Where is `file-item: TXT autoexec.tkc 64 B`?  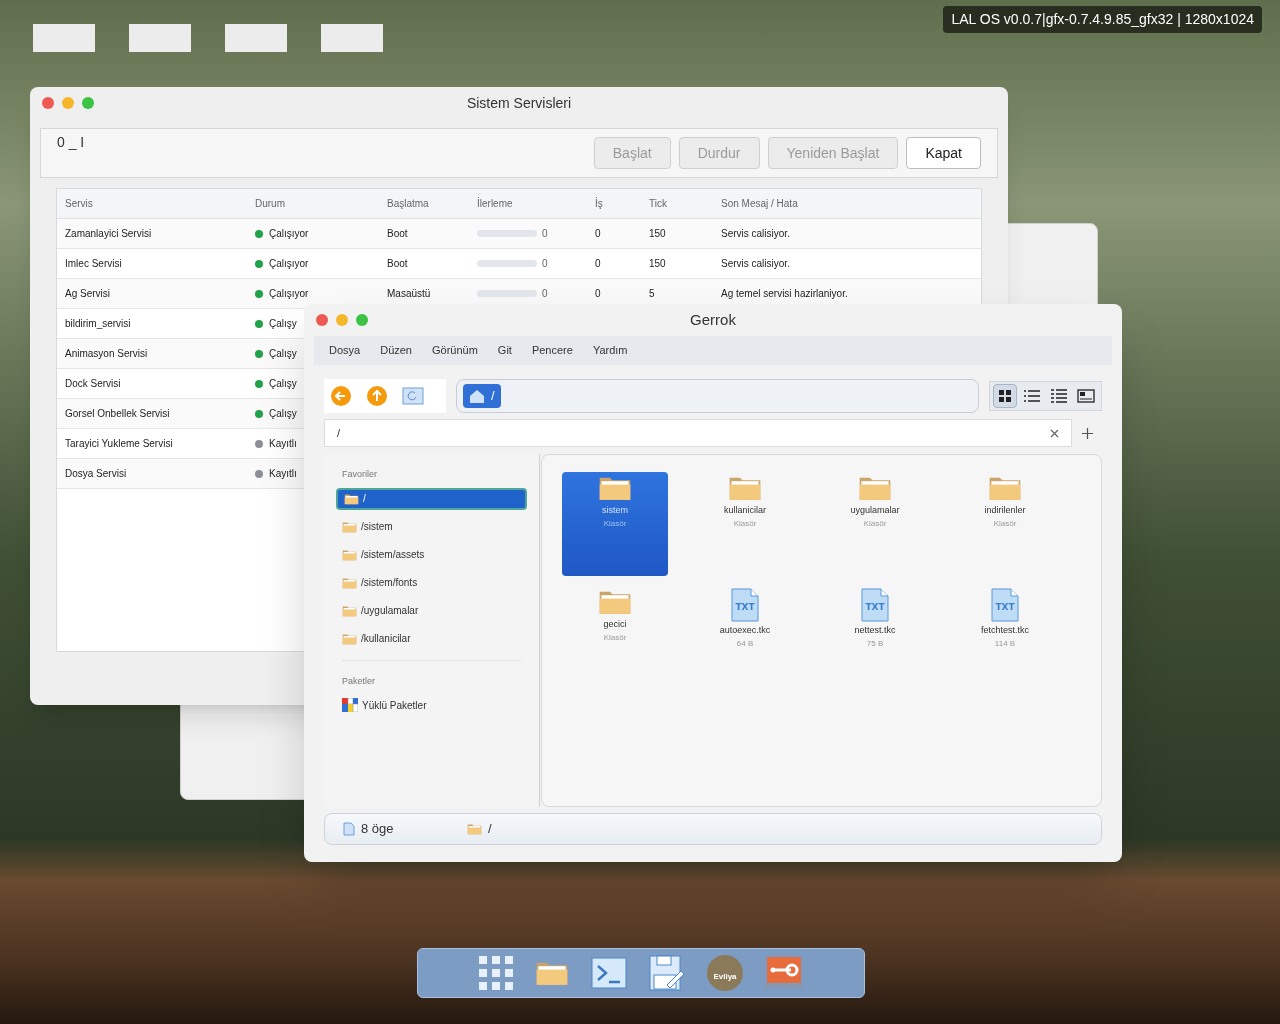 file-item: TXT autoexec.tkc 64 B is located at coordinates (745, 621).